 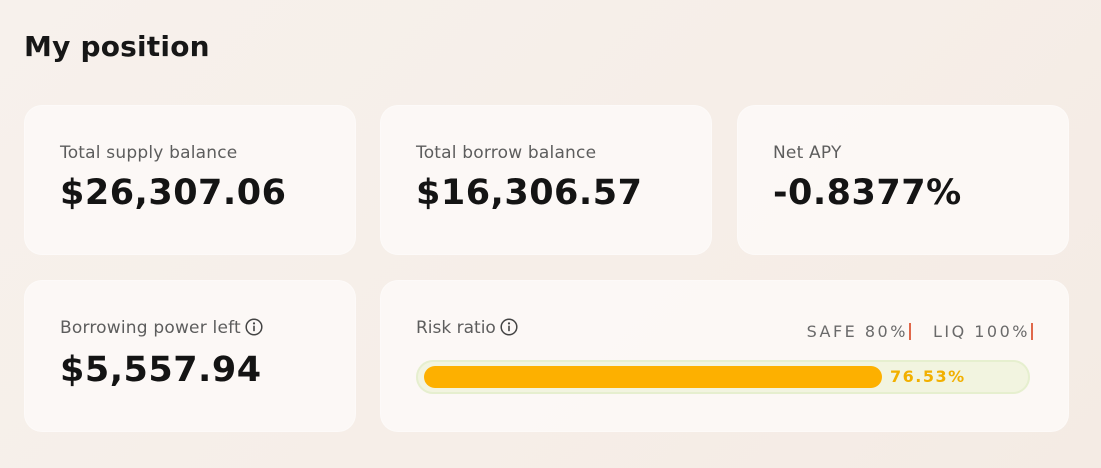 I want to click on liq-threshold-label: LIQ 100%, so click(x=981, y=331).